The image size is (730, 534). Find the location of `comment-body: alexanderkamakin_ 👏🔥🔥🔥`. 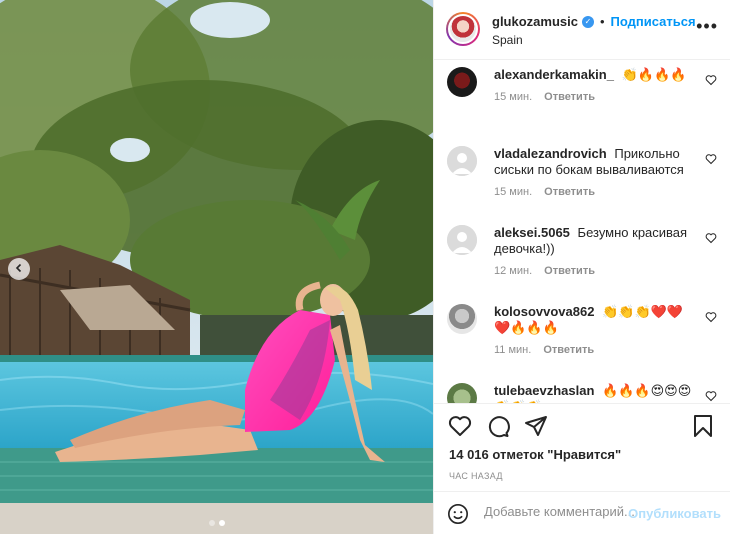

comment-body: alexanderkamakin_ 👏🔥🔥🔥 is located at coordinates (595, 75).